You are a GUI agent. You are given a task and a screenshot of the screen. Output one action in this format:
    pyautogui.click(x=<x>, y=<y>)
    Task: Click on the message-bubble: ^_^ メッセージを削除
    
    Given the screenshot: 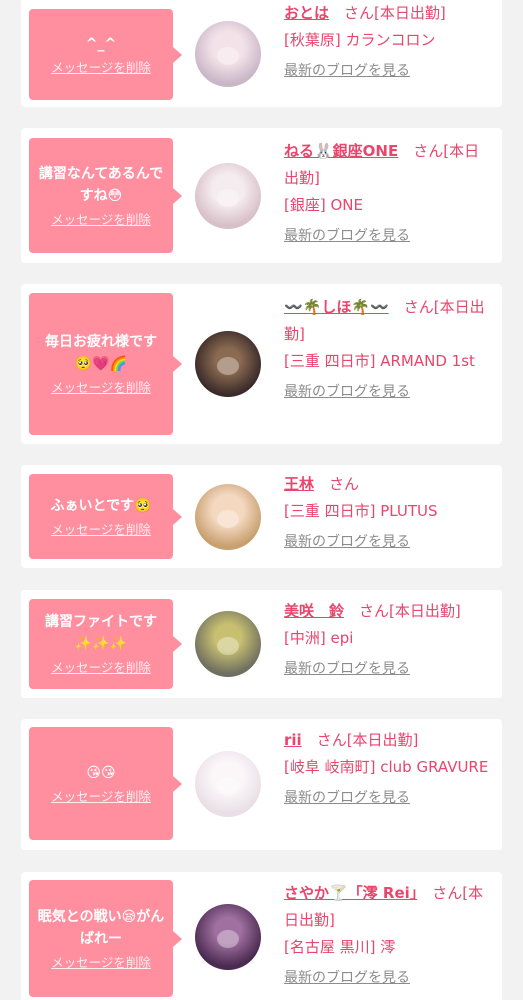 What is the action you would take?
    pyautogui.click(x=105, y=54)
    